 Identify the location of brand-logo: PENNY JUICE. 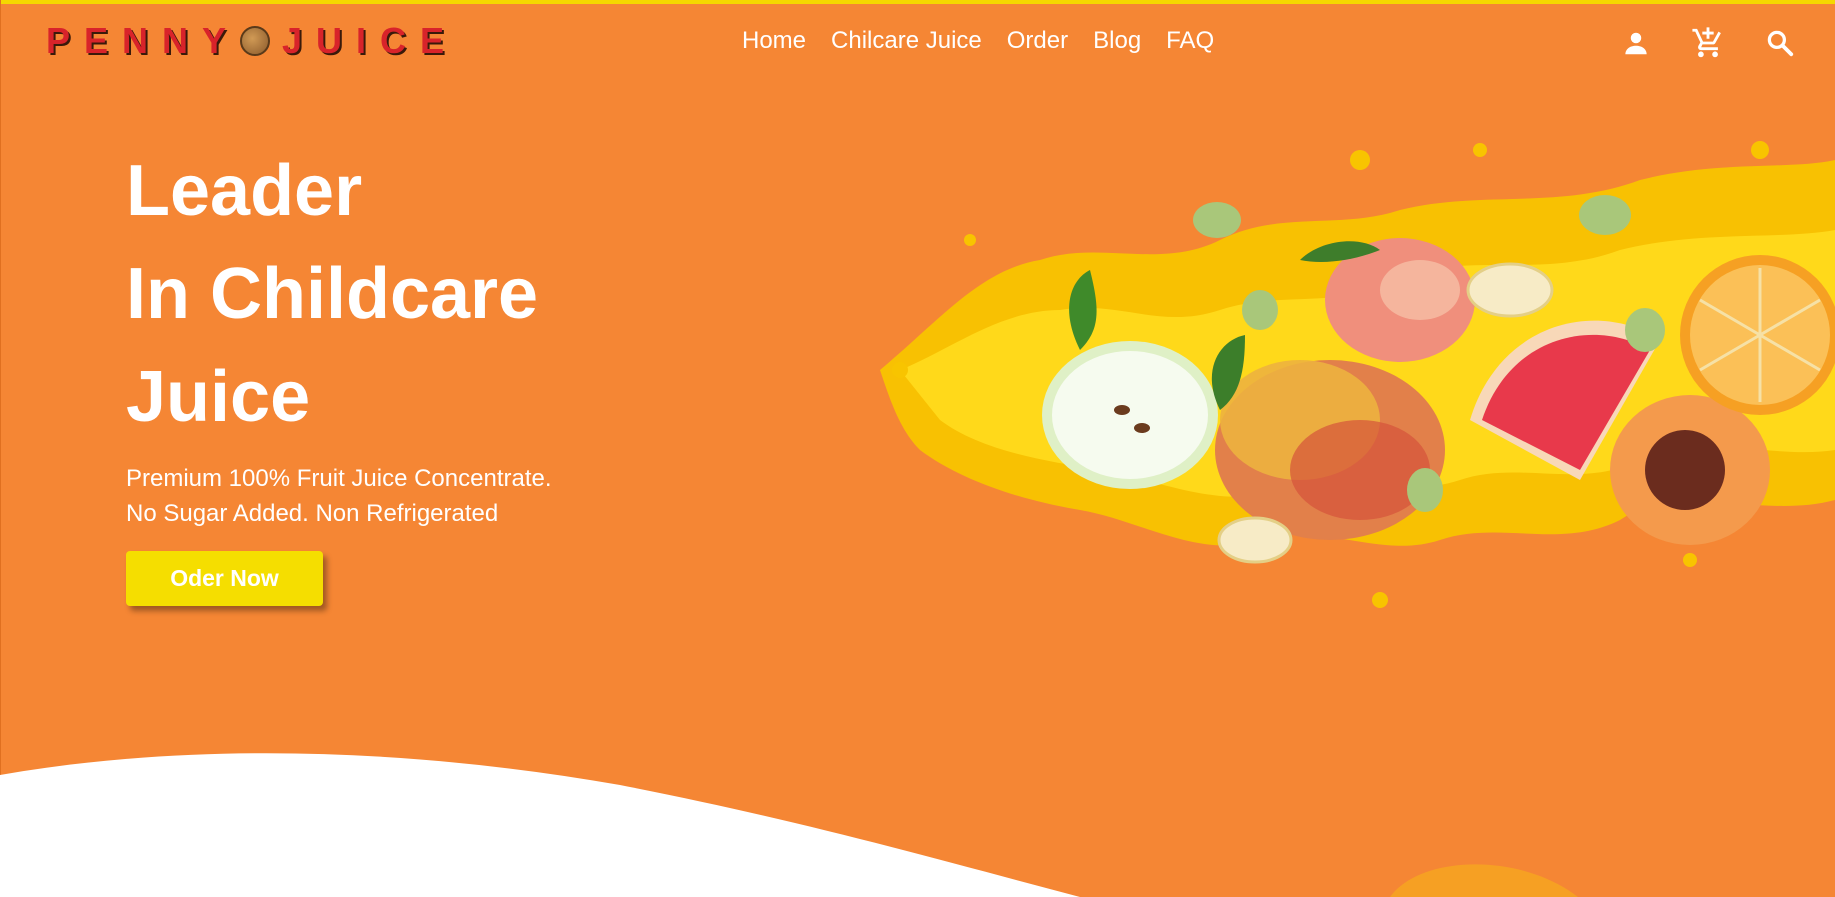
(252, 41).